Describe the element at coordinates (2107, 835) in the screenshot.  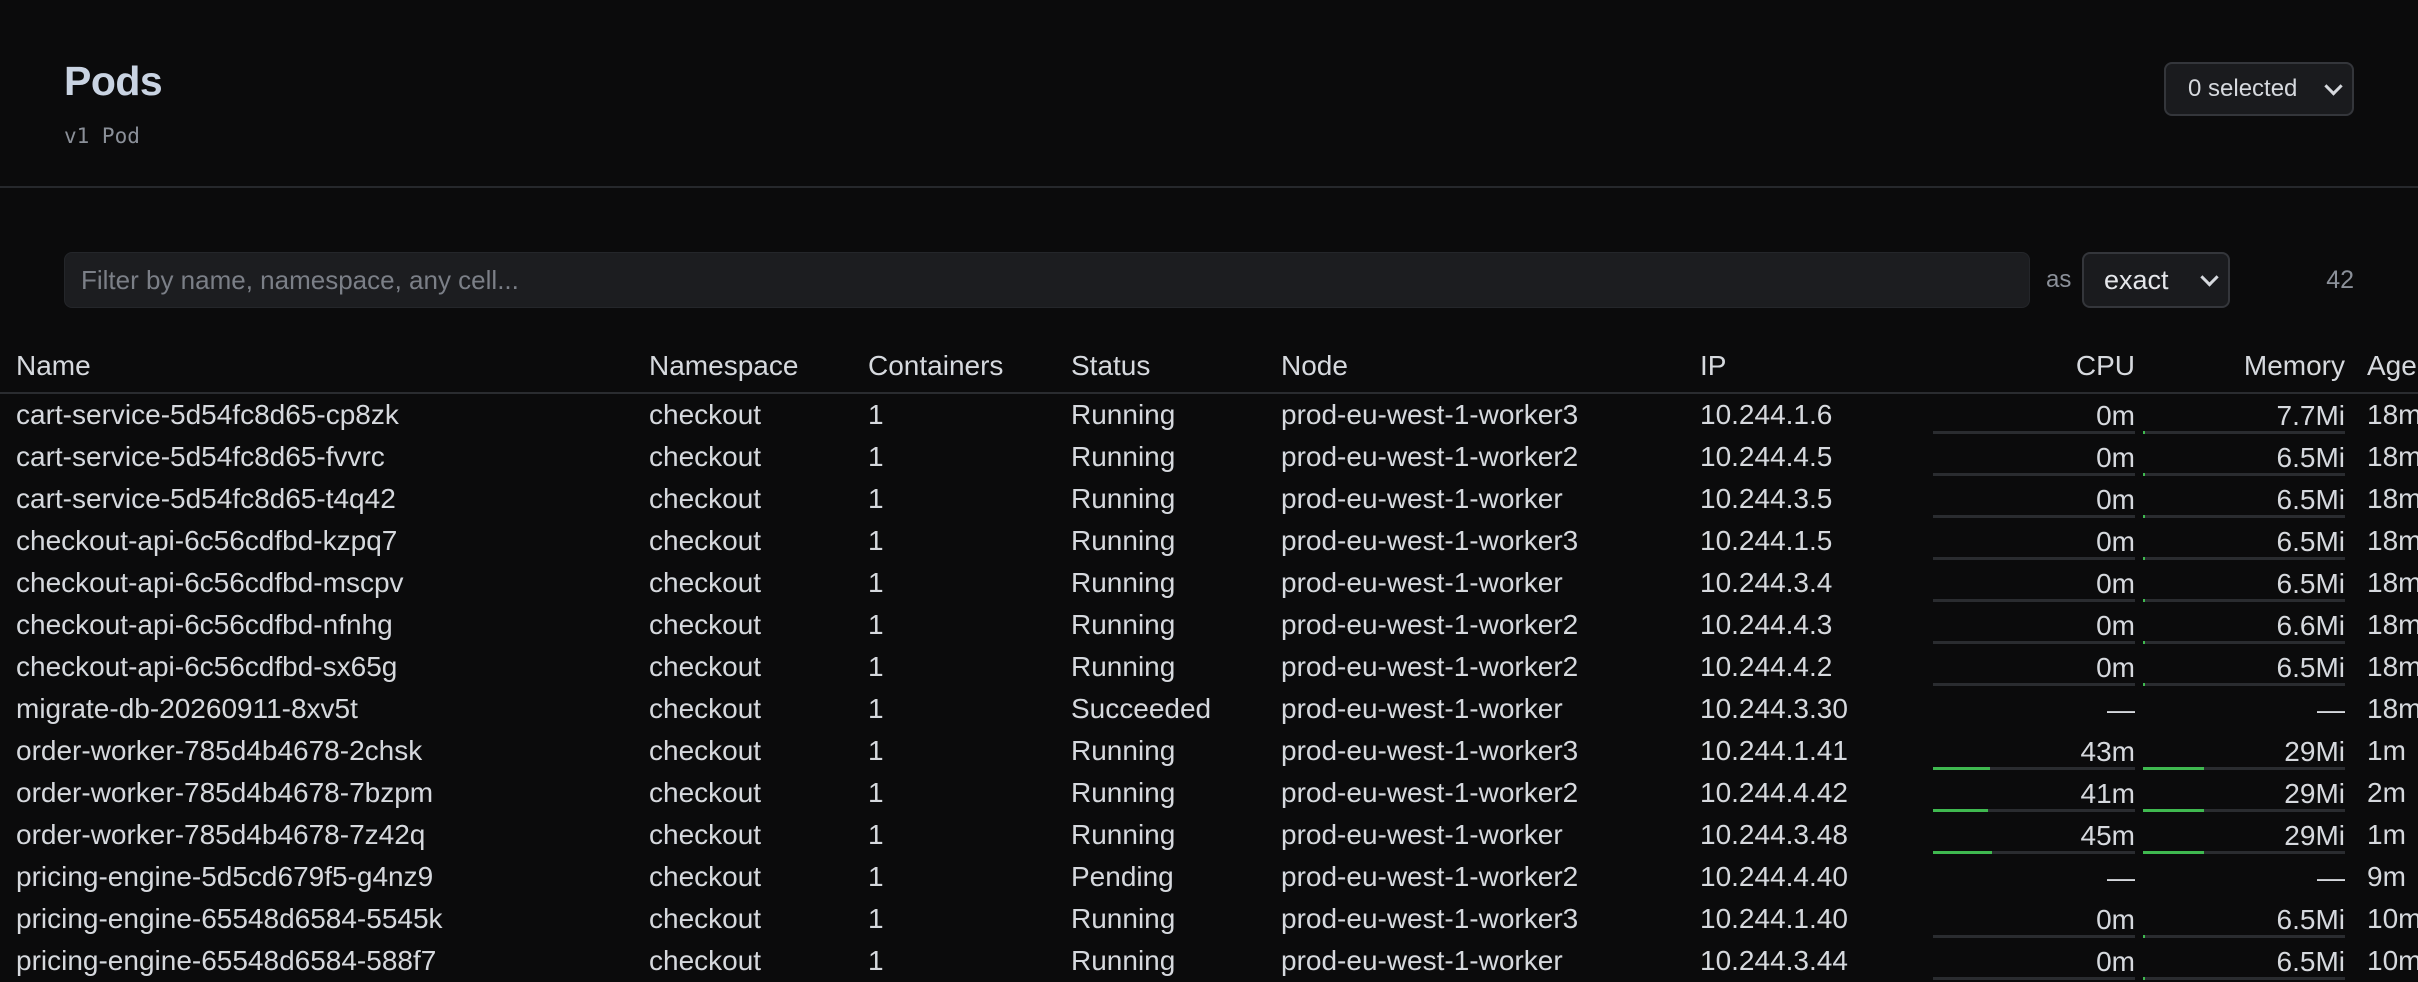
I see `cpu-cell-value: 45m` at that location.